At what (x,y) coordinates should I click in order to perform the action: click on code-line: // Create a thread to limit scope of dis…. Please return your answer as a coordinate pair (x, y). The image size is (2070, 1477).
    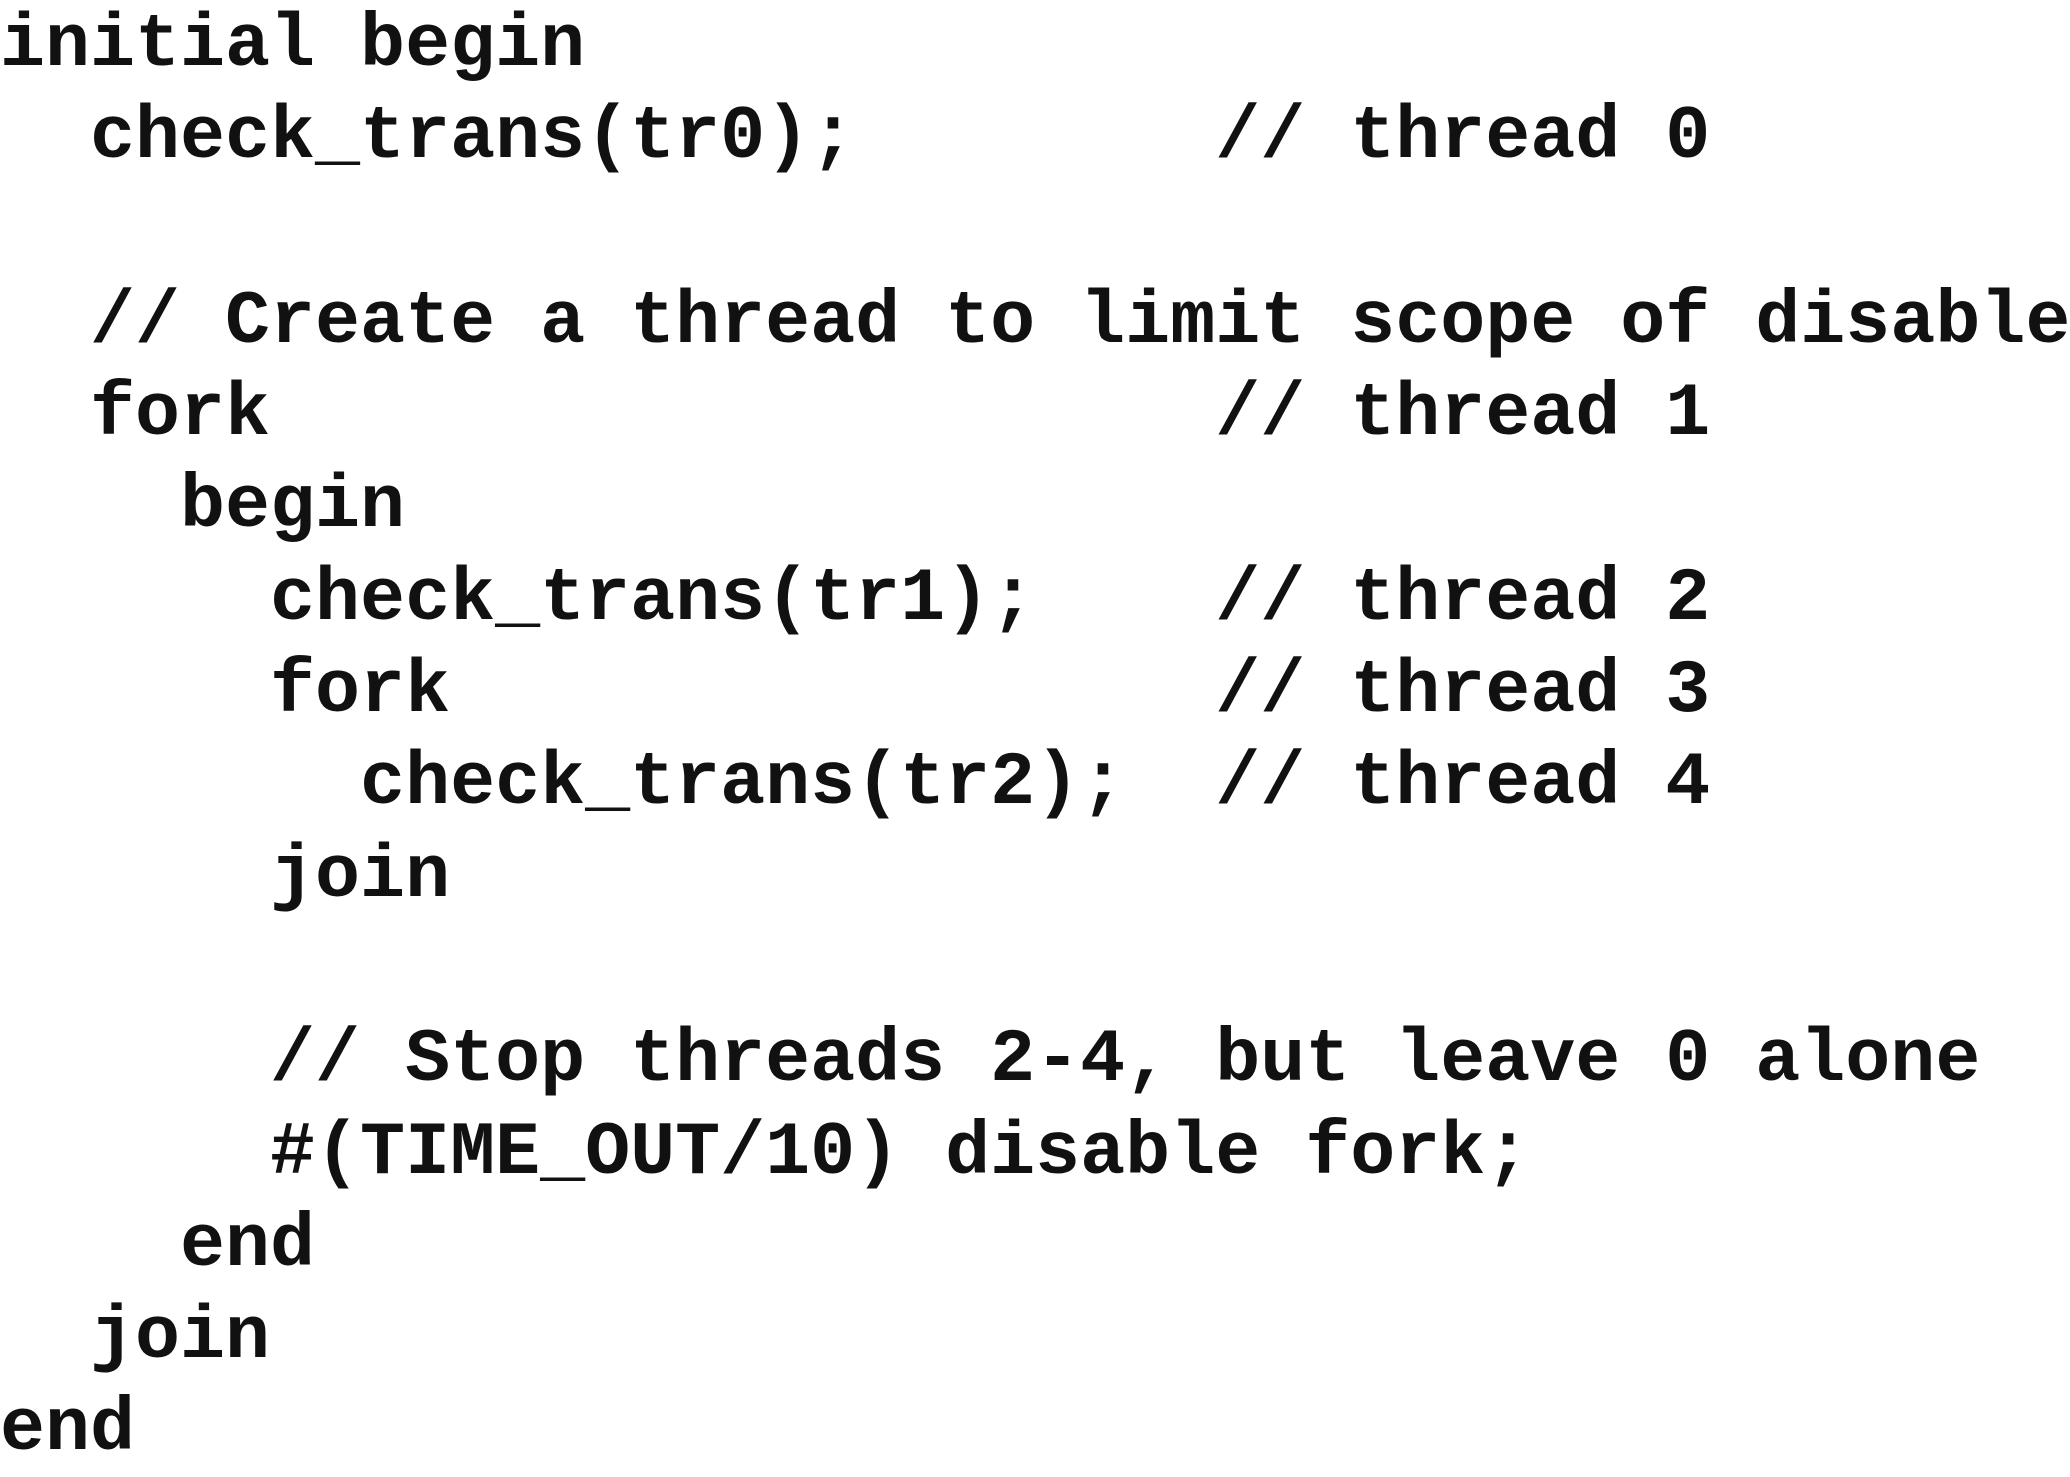
    Looking at the image, I should click on (1035, 322).